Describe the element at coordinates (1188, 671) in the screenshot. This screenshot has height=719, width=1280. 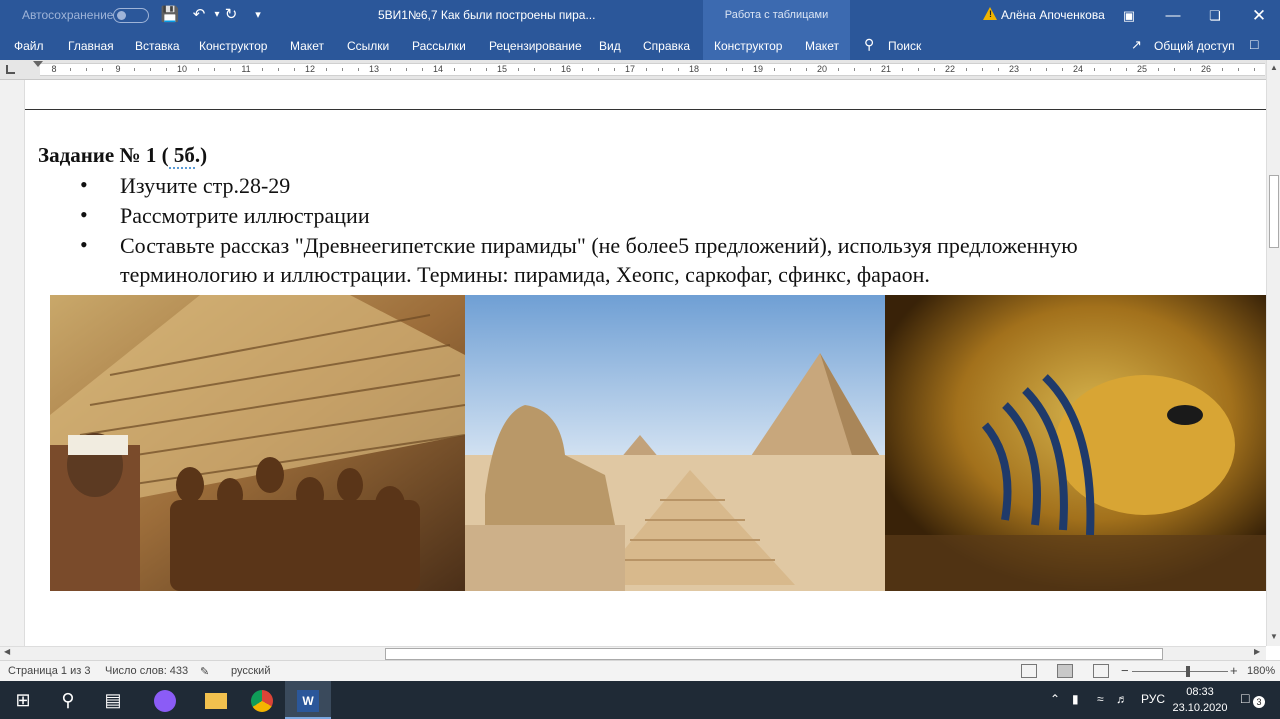
I see `zoom-slider-thumb` at that location.